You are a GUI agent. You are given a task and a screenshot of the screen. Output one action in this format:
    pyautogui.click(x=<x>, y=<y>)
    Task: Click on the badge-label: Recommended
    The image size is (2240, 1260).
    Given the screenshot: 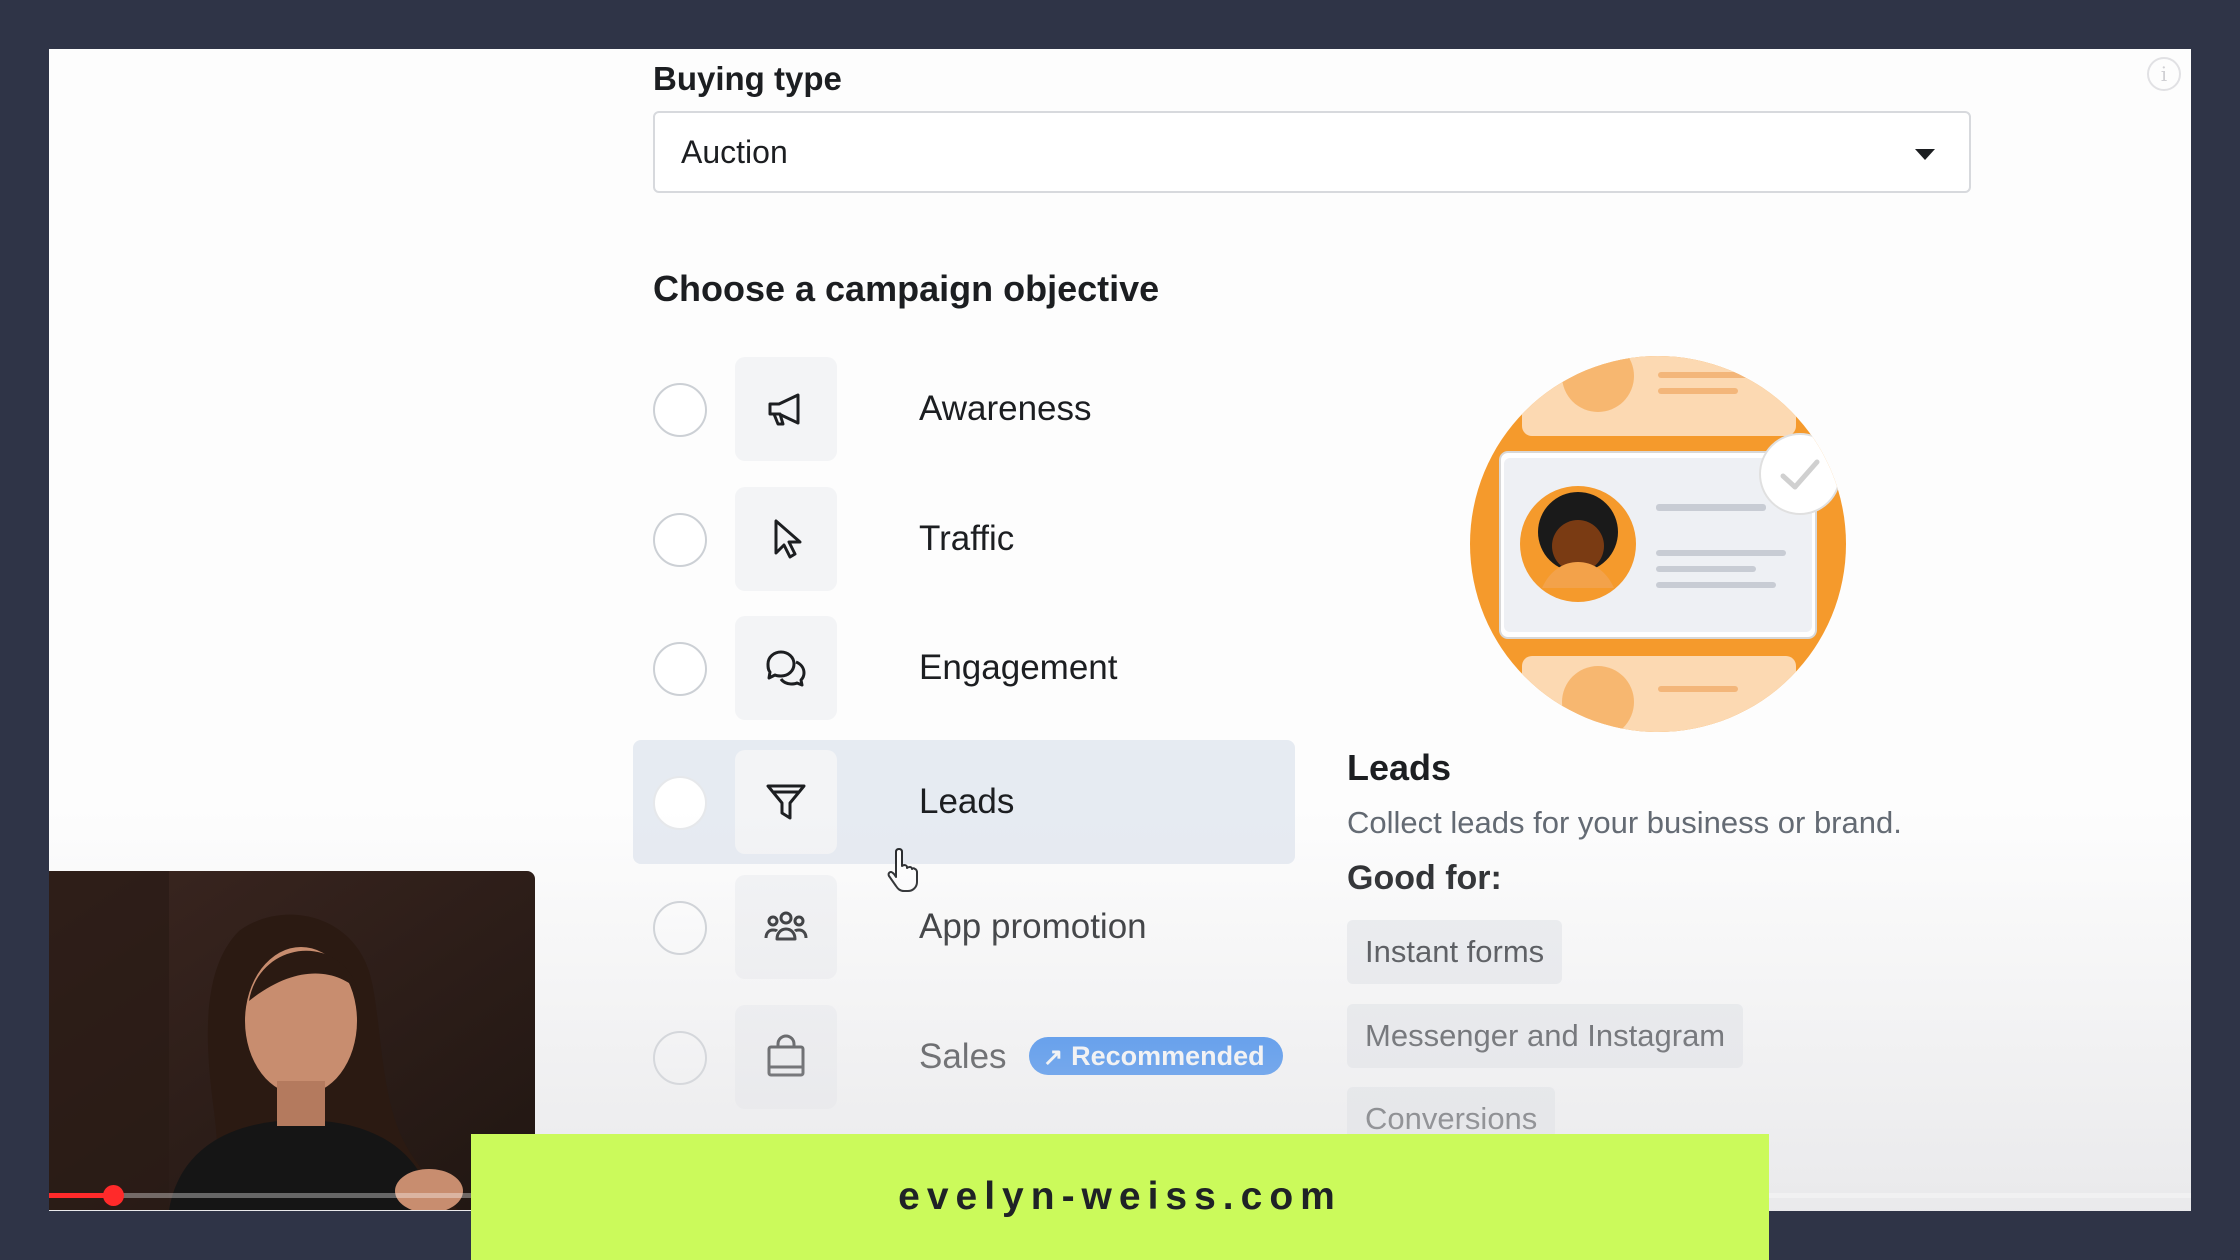 What is the action you would take?
    pyautogui.click(x=1168, y=1056)
    